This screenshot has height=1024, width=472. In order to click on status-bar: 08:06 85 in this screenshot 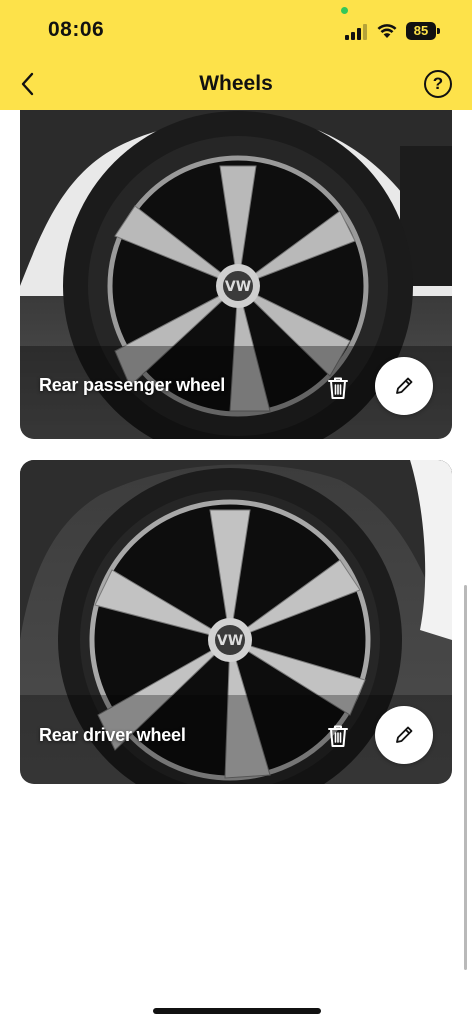, I will do `click(236, 30)`.